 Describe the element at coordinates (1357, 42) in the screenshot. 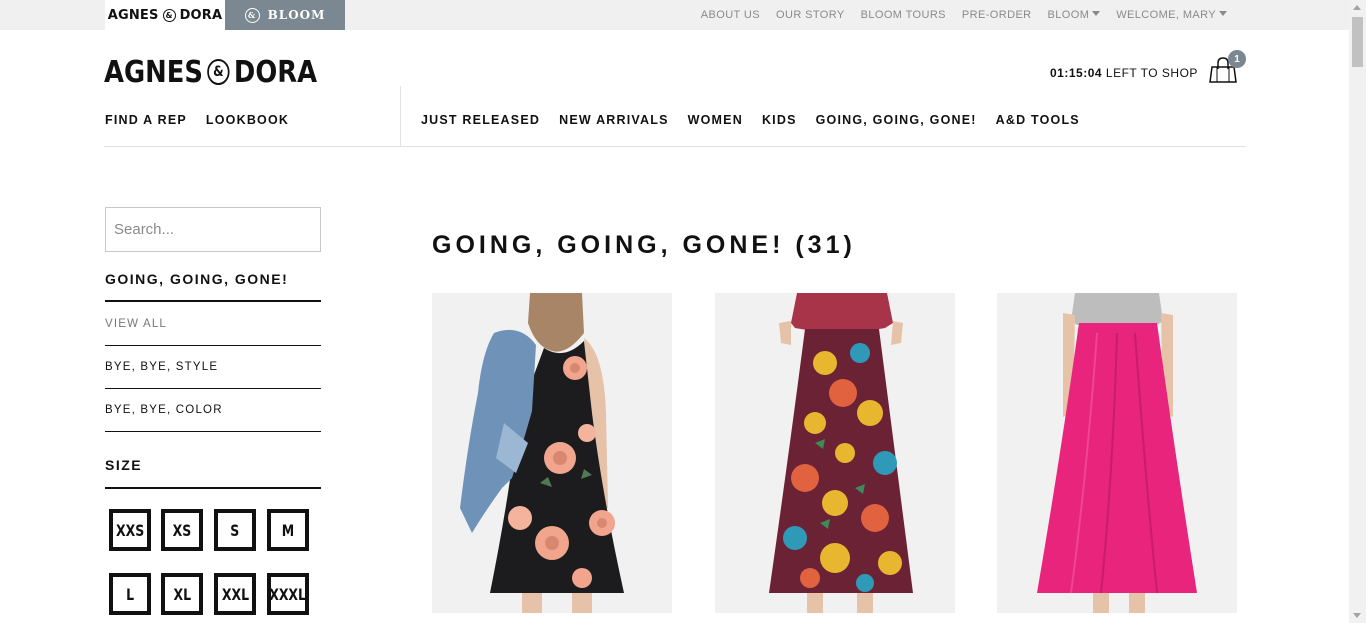

I see `scroll-thumb` at that location.